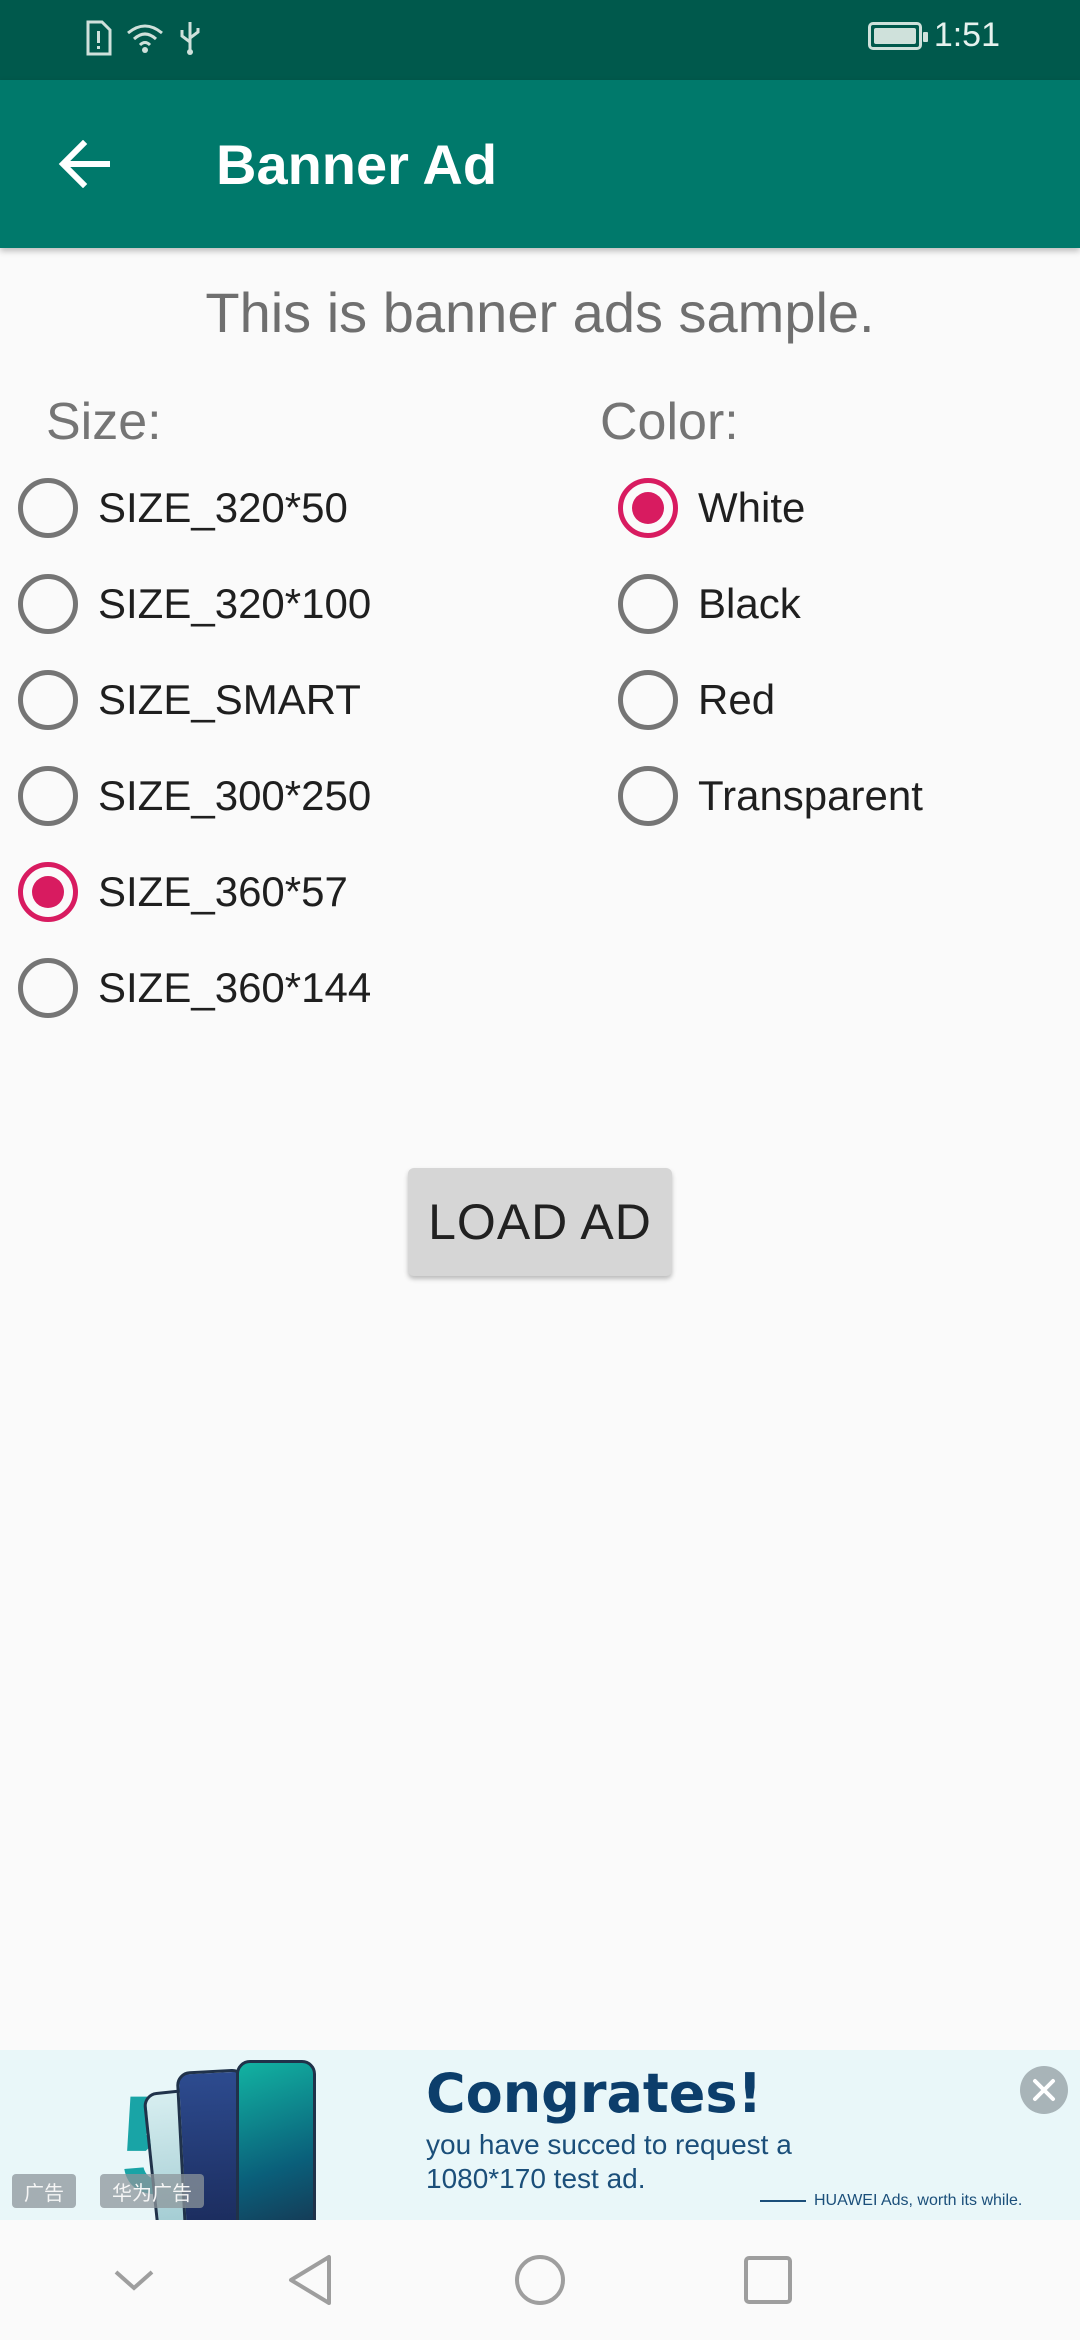 The width and height of the screenshot is (1080, 2340). I want to click on radio-size-360x144: SIZE_360*144, so click(194, 988).